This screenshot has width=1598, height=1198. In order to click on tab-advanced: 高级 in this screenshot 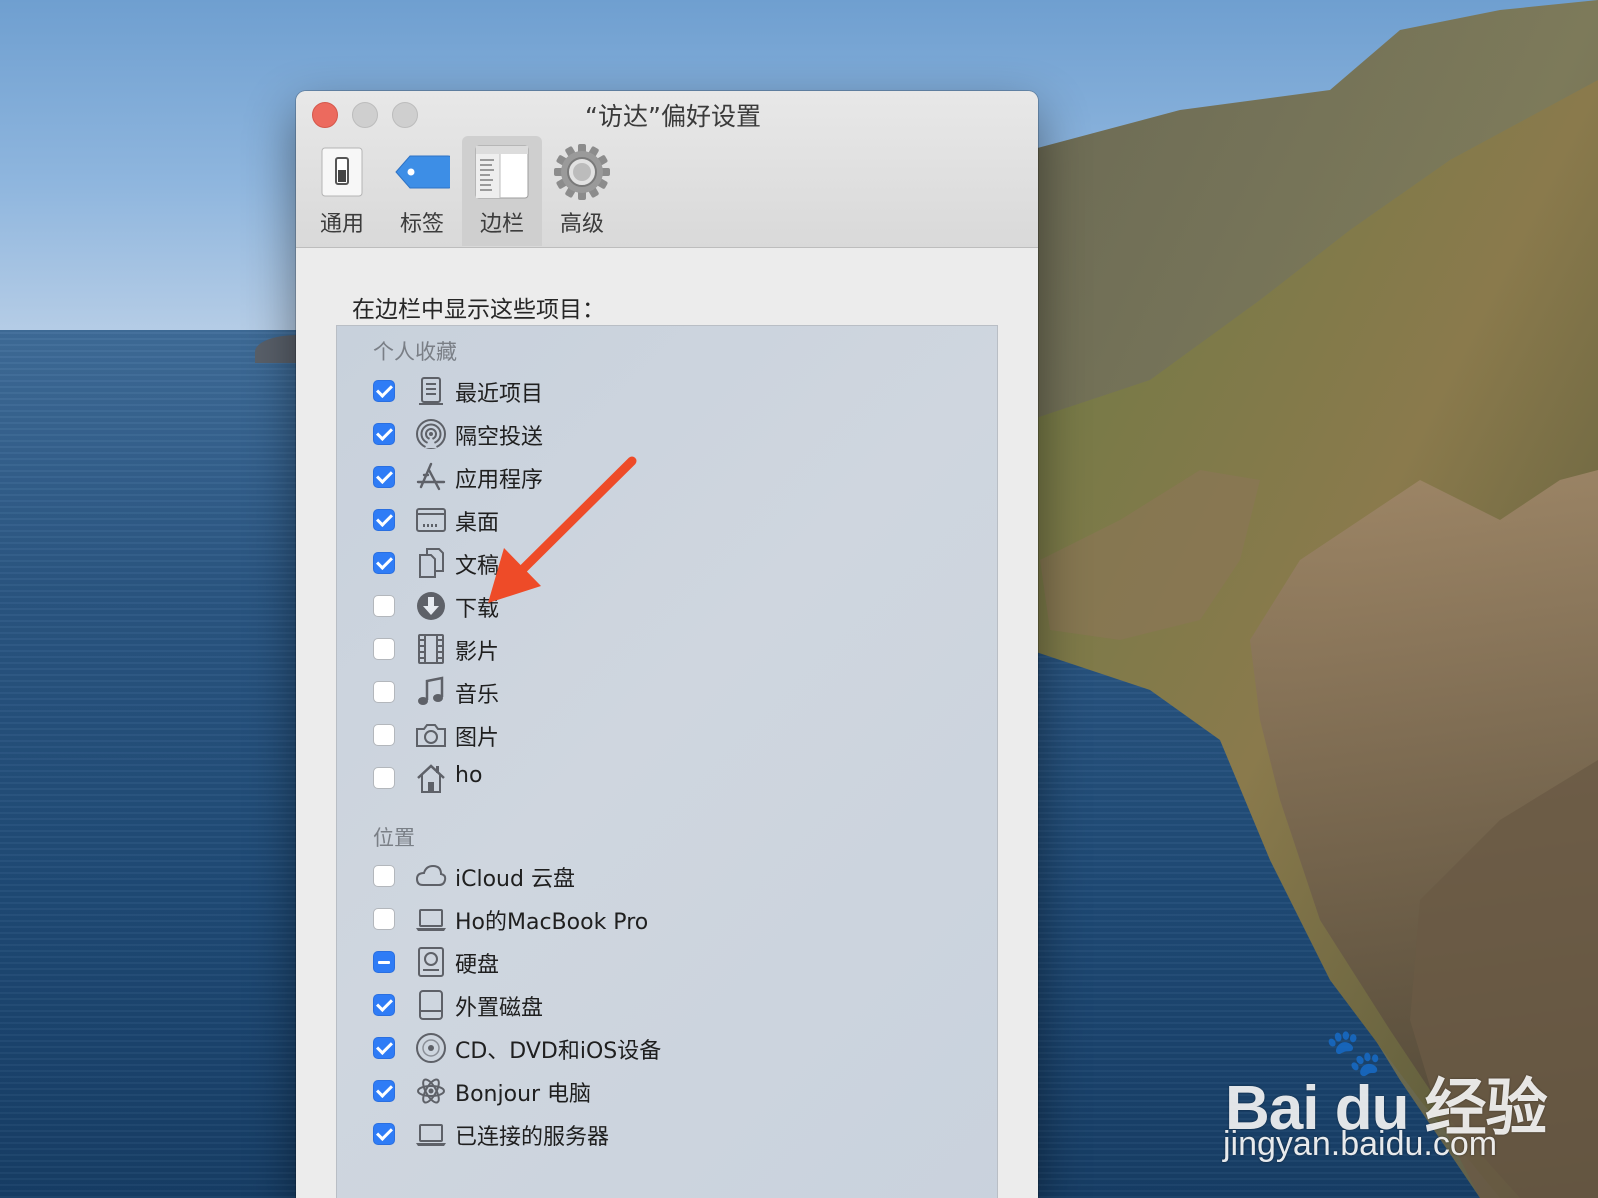, I will do `click(582, 191)`.